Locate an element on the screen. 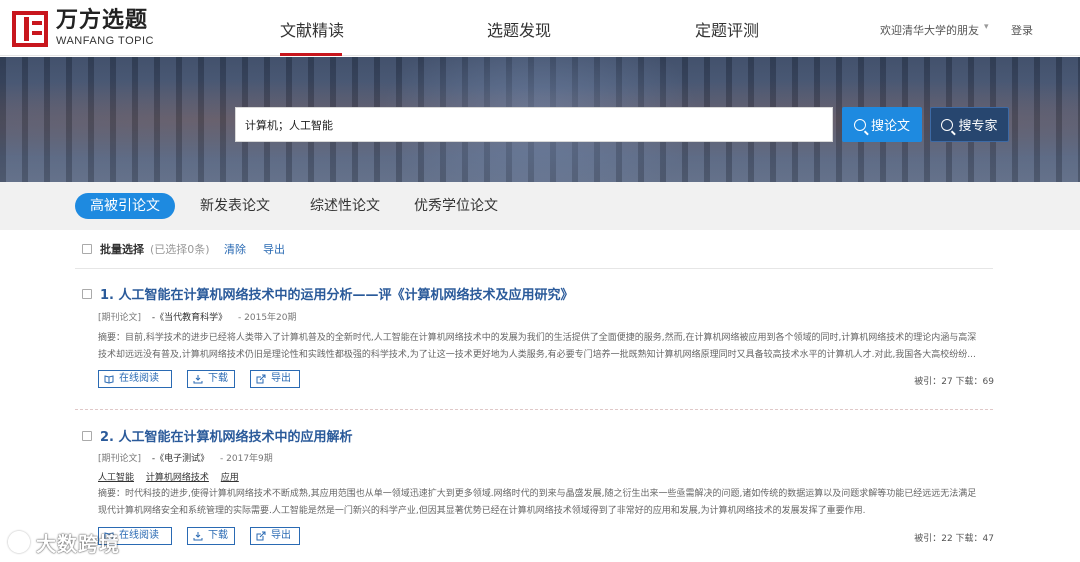  watermark: 大数跨境 is located at coordinates (64, 542).